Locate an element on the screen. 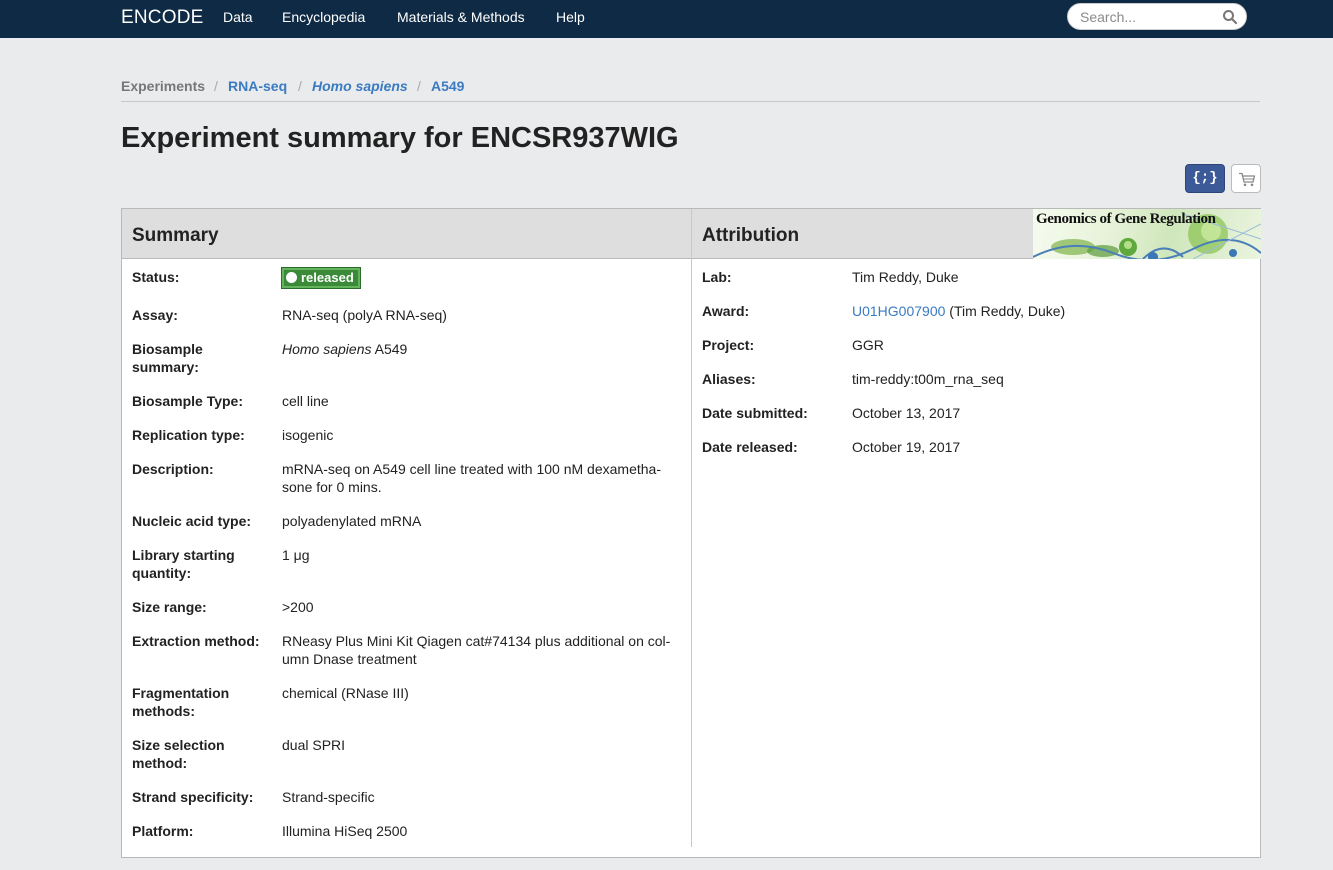 The height and width of the screenshot is (870, 1333). summary-heading: Summary is located at coordinates (175, 235).